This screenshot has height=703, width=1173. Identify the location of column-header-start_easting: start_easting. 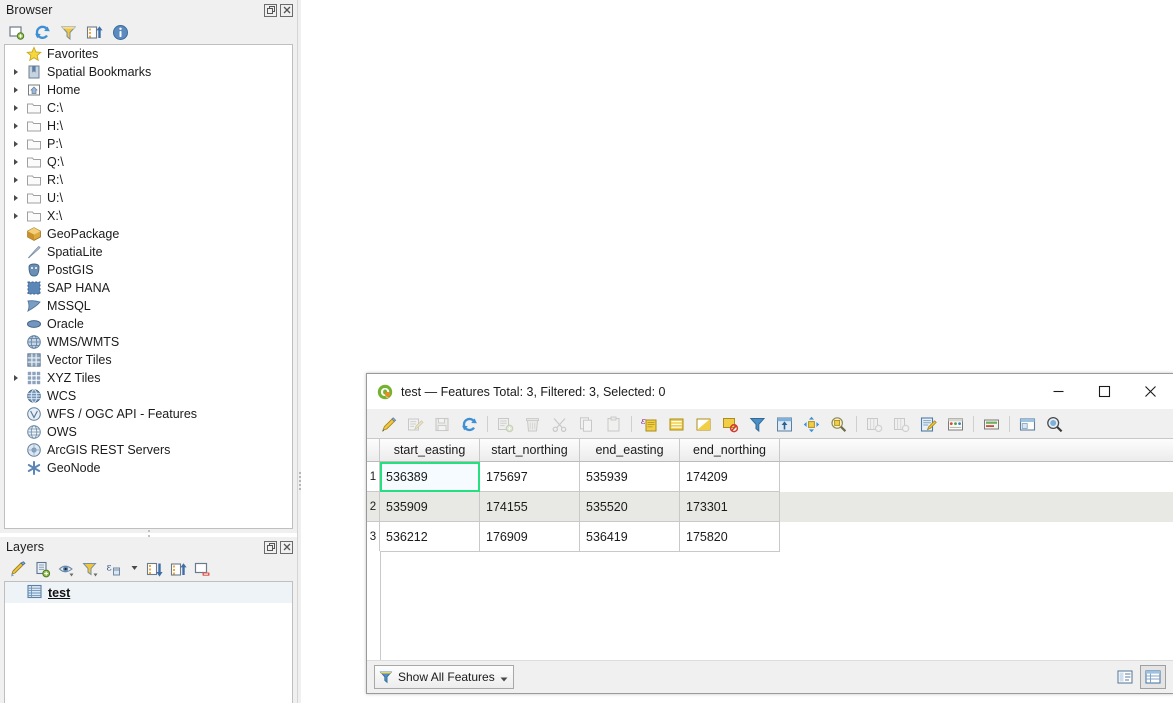
(430, 450).